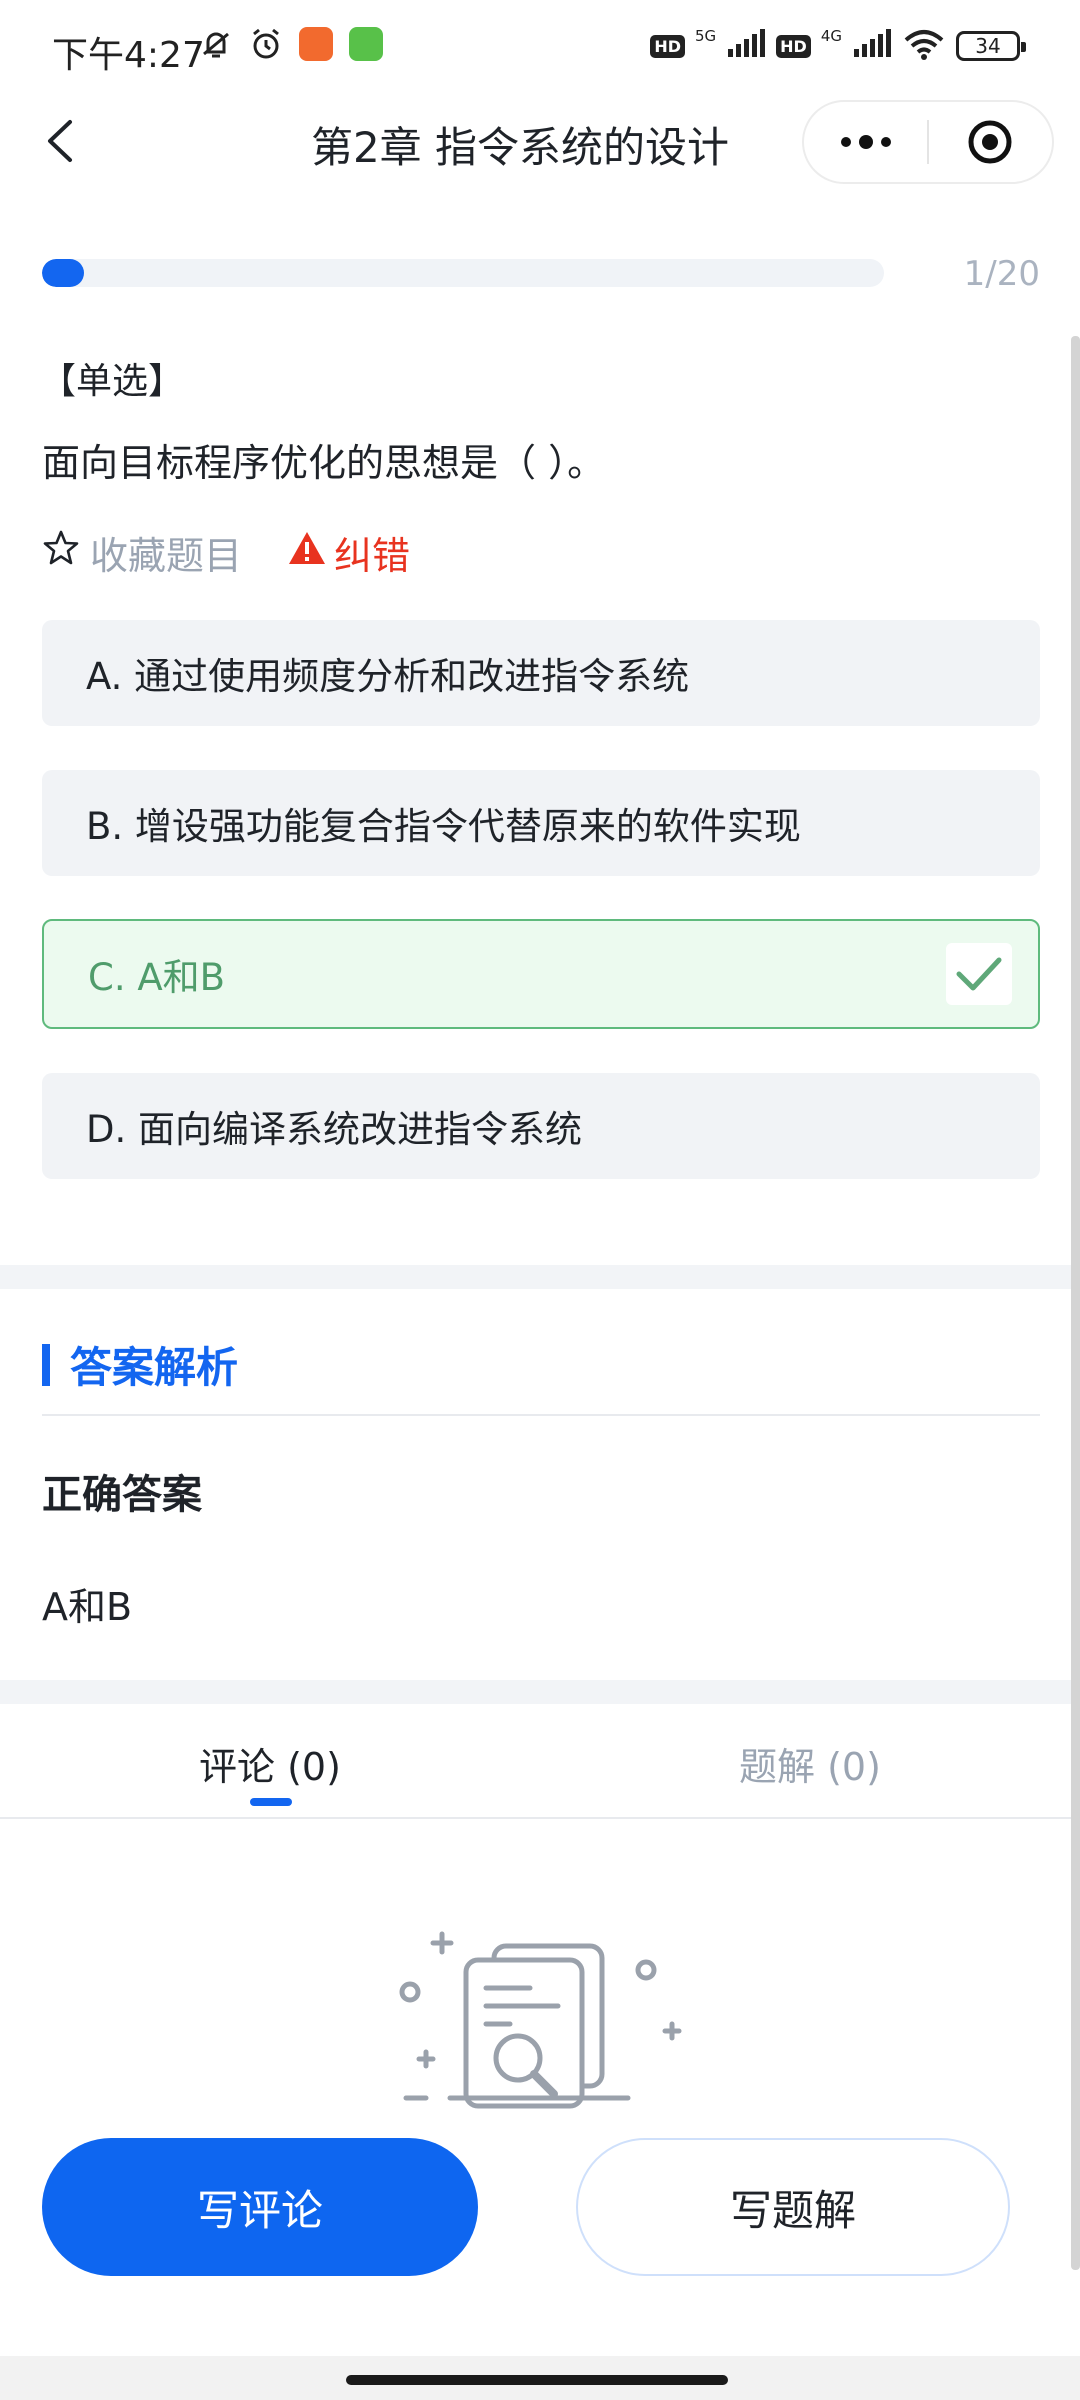 The image size is (1080, 2400). What do you see at coordinates (540, 1818) in the screenshot?
I see `tabs-divider` at bounding box center [540, 1818].